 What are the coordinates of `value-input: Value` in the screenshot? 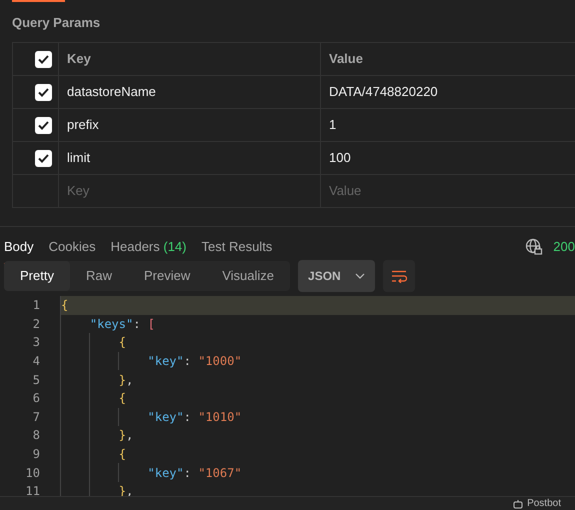 It's located at (449, 191).